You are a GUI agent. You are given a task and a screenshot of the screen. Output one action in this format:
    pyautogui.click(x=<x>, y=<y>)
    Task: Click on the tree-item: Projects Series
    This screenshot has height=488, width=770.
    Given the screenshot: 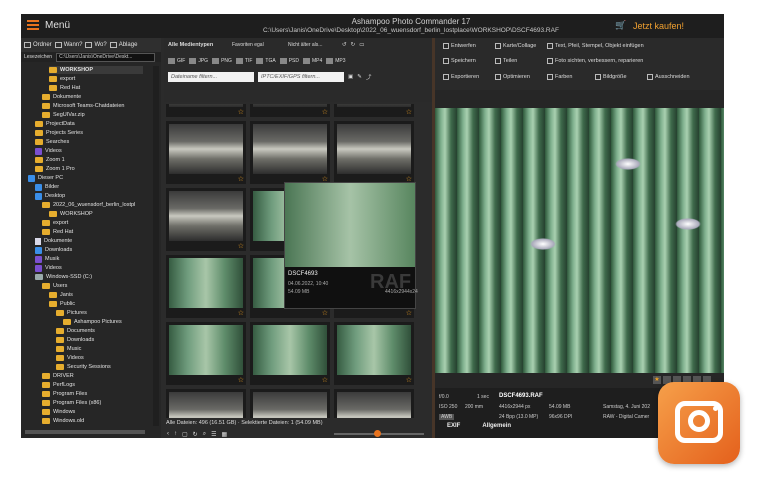 What is the action you would take?
    pyautogui.click(x=89, y=133)
    